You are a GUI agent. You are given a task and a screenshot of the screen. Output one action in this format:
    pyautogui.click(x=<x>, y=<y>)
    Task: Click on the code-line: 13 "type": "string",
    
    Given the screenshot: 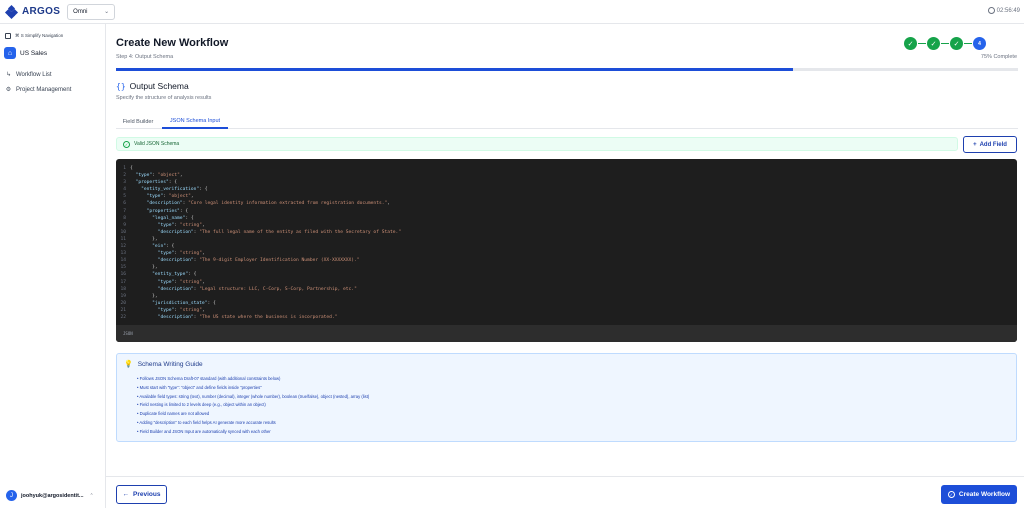 What is the action you would take?
    pyautogui.click(x=566, y=253)
    